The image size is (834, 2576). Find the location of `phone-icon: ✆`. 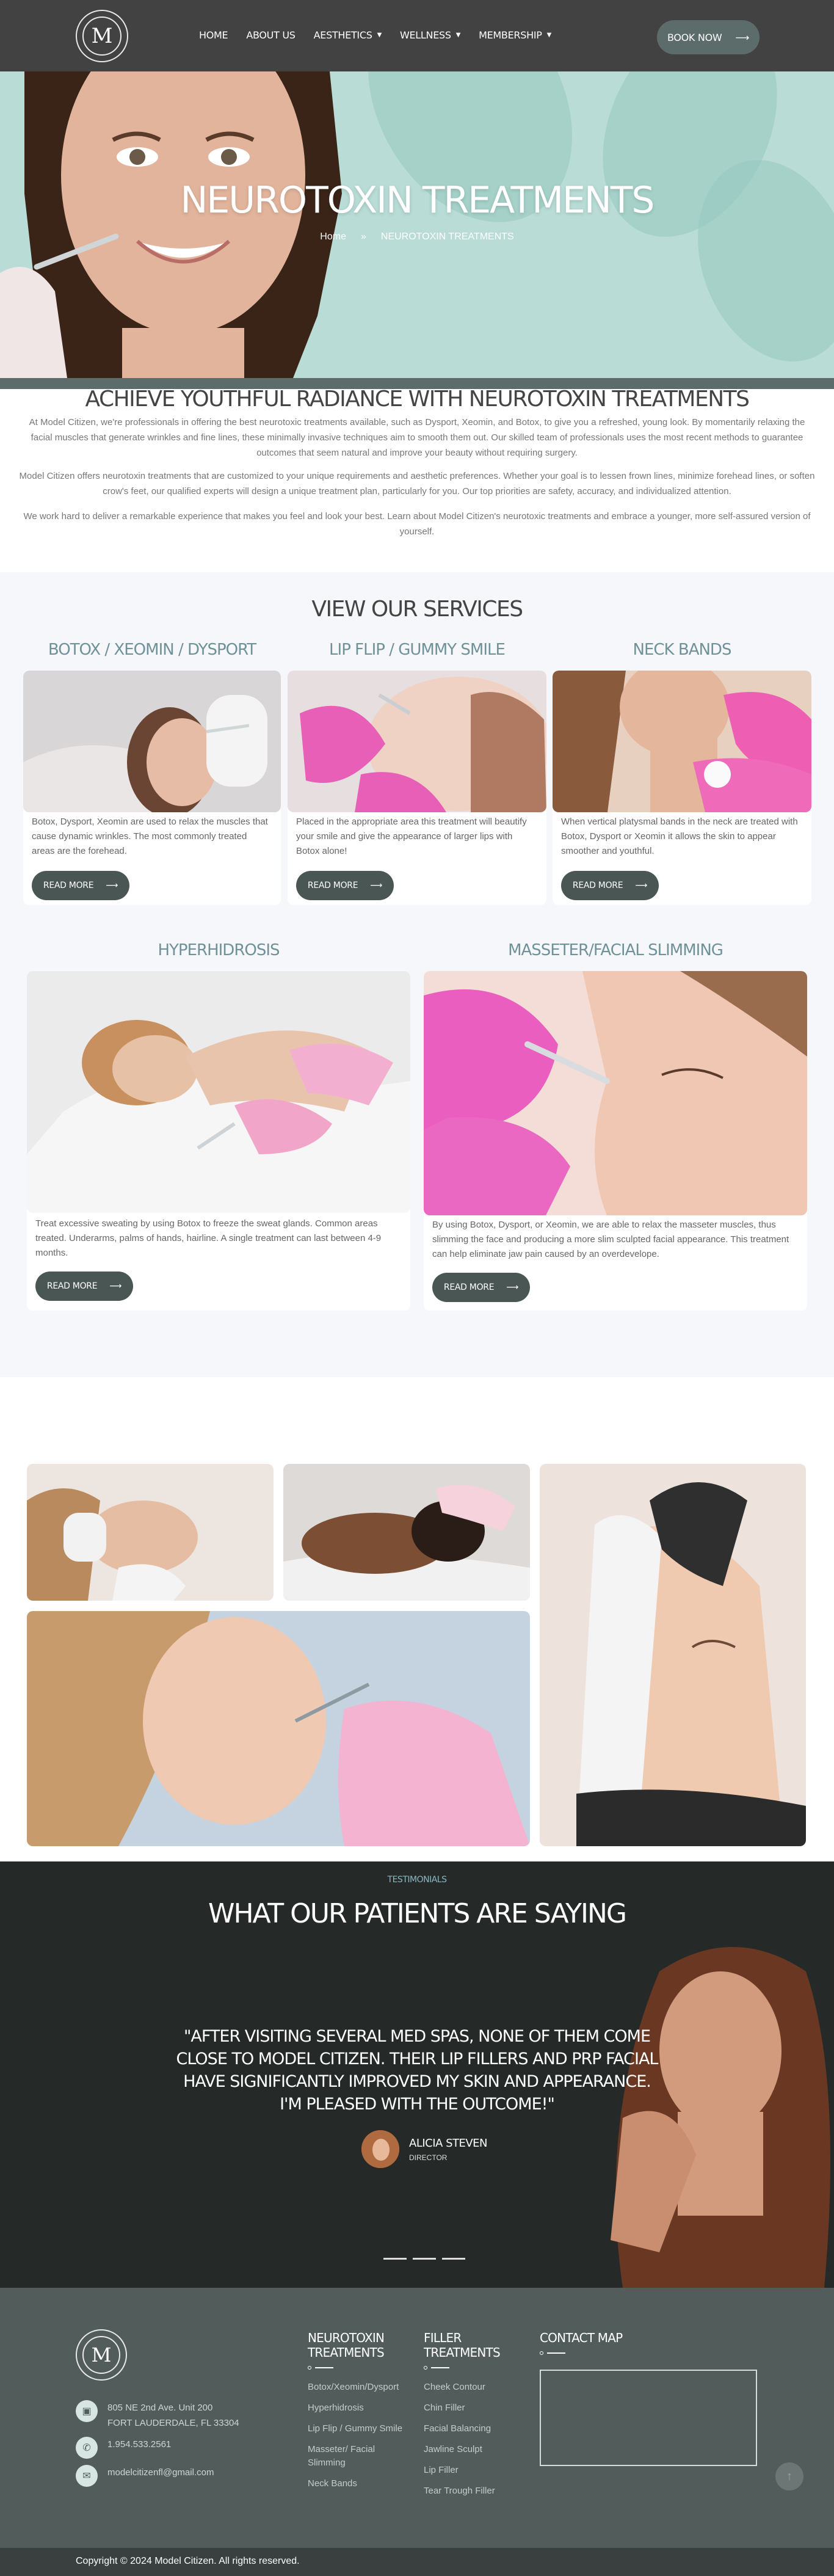

phone-icon: ✆ is located at coordinates (87, 2448).